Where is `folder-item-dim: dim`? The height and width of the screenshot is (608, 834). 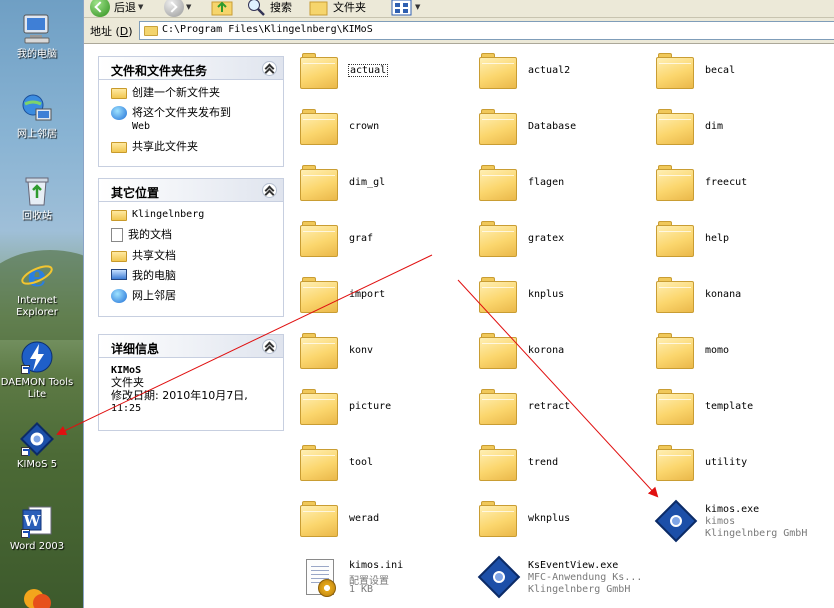
folder-item-dim: dim is located at coordinates (741, 130).